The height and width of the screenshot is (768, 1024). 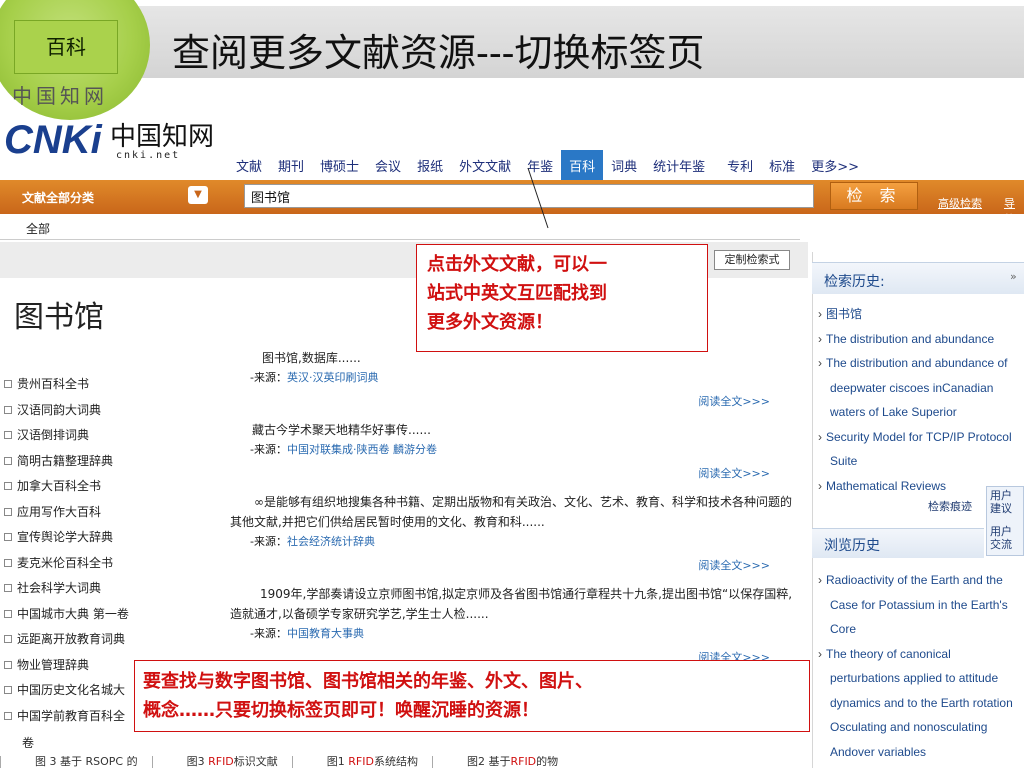 I want to click on history-item: Andover variables, so click(x=921, y=752).